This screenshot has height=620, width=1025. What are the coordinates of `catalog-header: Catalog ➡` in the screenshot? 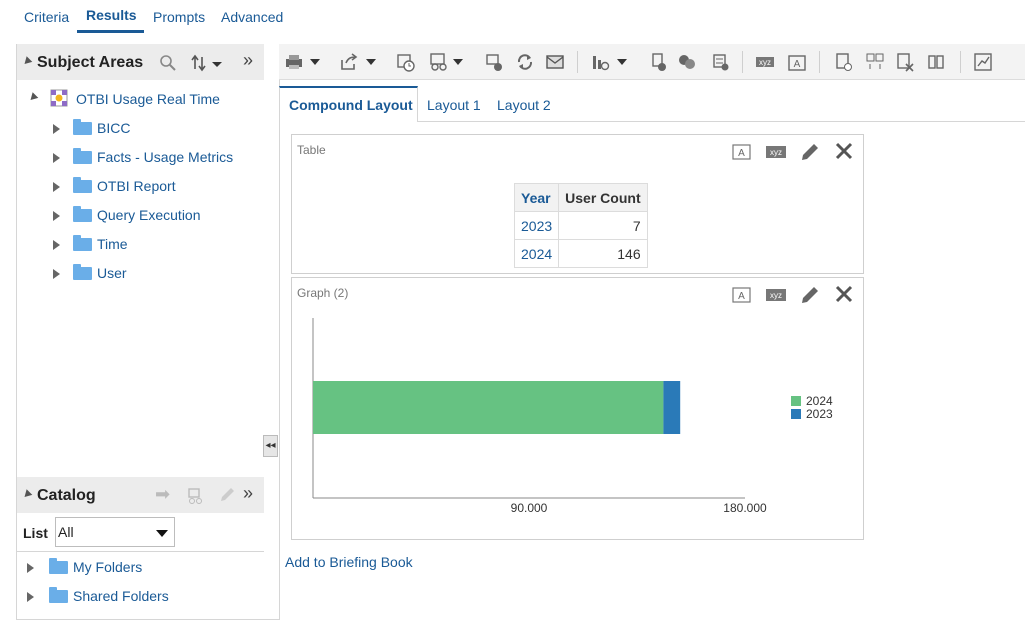 It's located at (140, 495).